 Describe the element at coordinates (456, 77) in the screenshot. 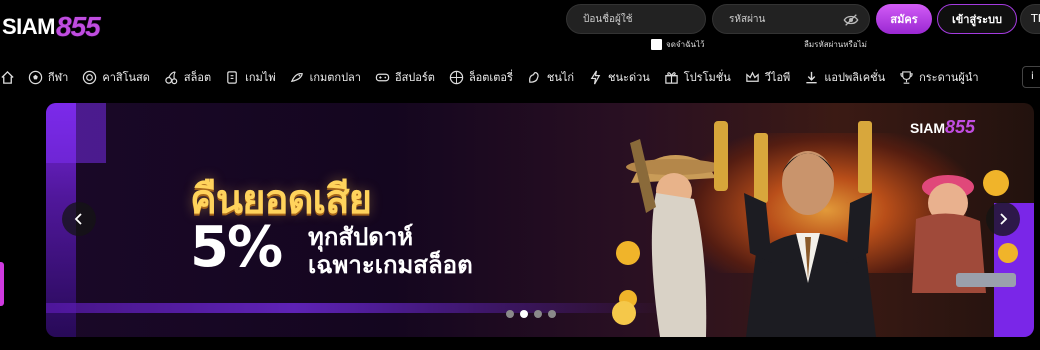

I see `lottery-ball-icon` at that location.